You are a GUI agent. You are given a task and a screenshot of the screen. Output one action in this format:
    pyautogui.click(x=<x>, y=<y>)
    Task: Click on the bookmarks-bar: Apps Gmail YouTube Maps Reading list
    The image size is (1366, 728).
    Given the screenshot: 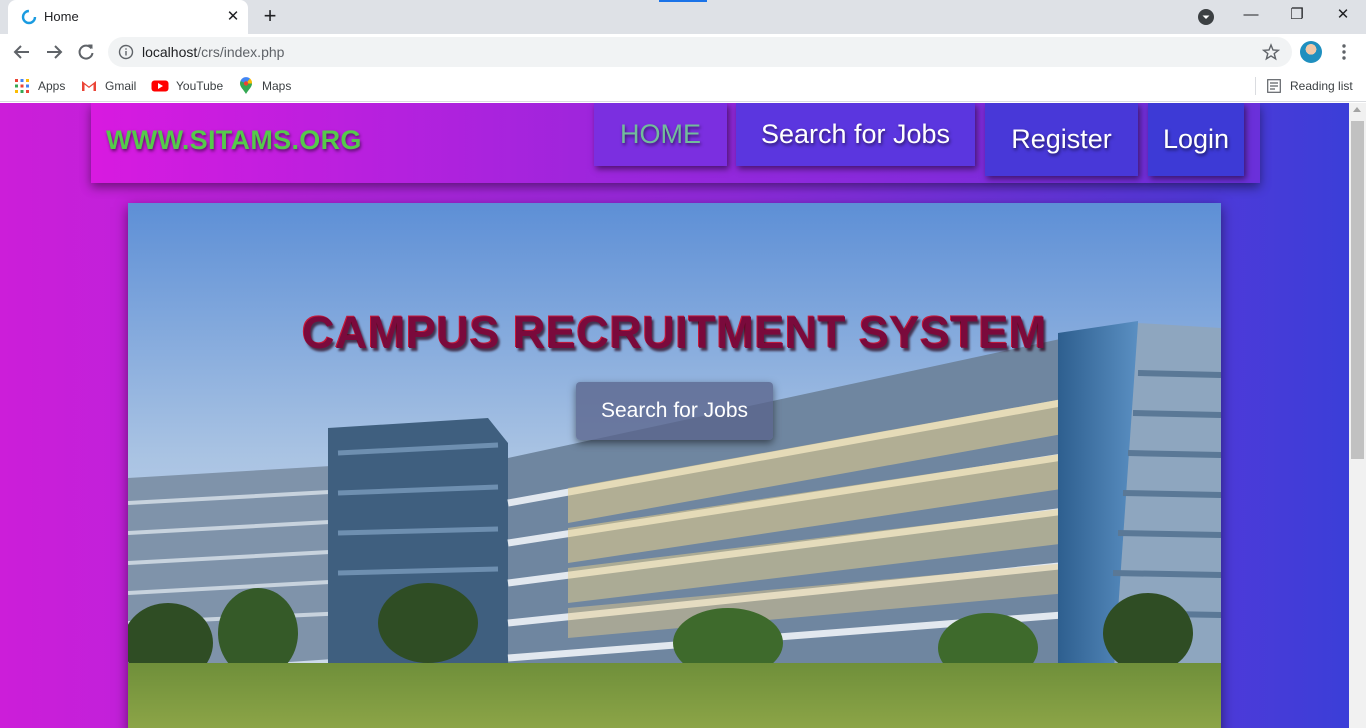 What is the action you would take?
    pyautogui.click(x=683, y=86)
    